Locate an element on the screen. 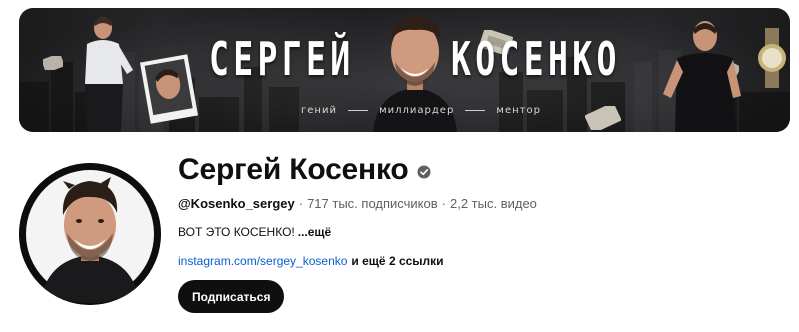  tagline-word: миллиардер is located at coordinates (417, 110).